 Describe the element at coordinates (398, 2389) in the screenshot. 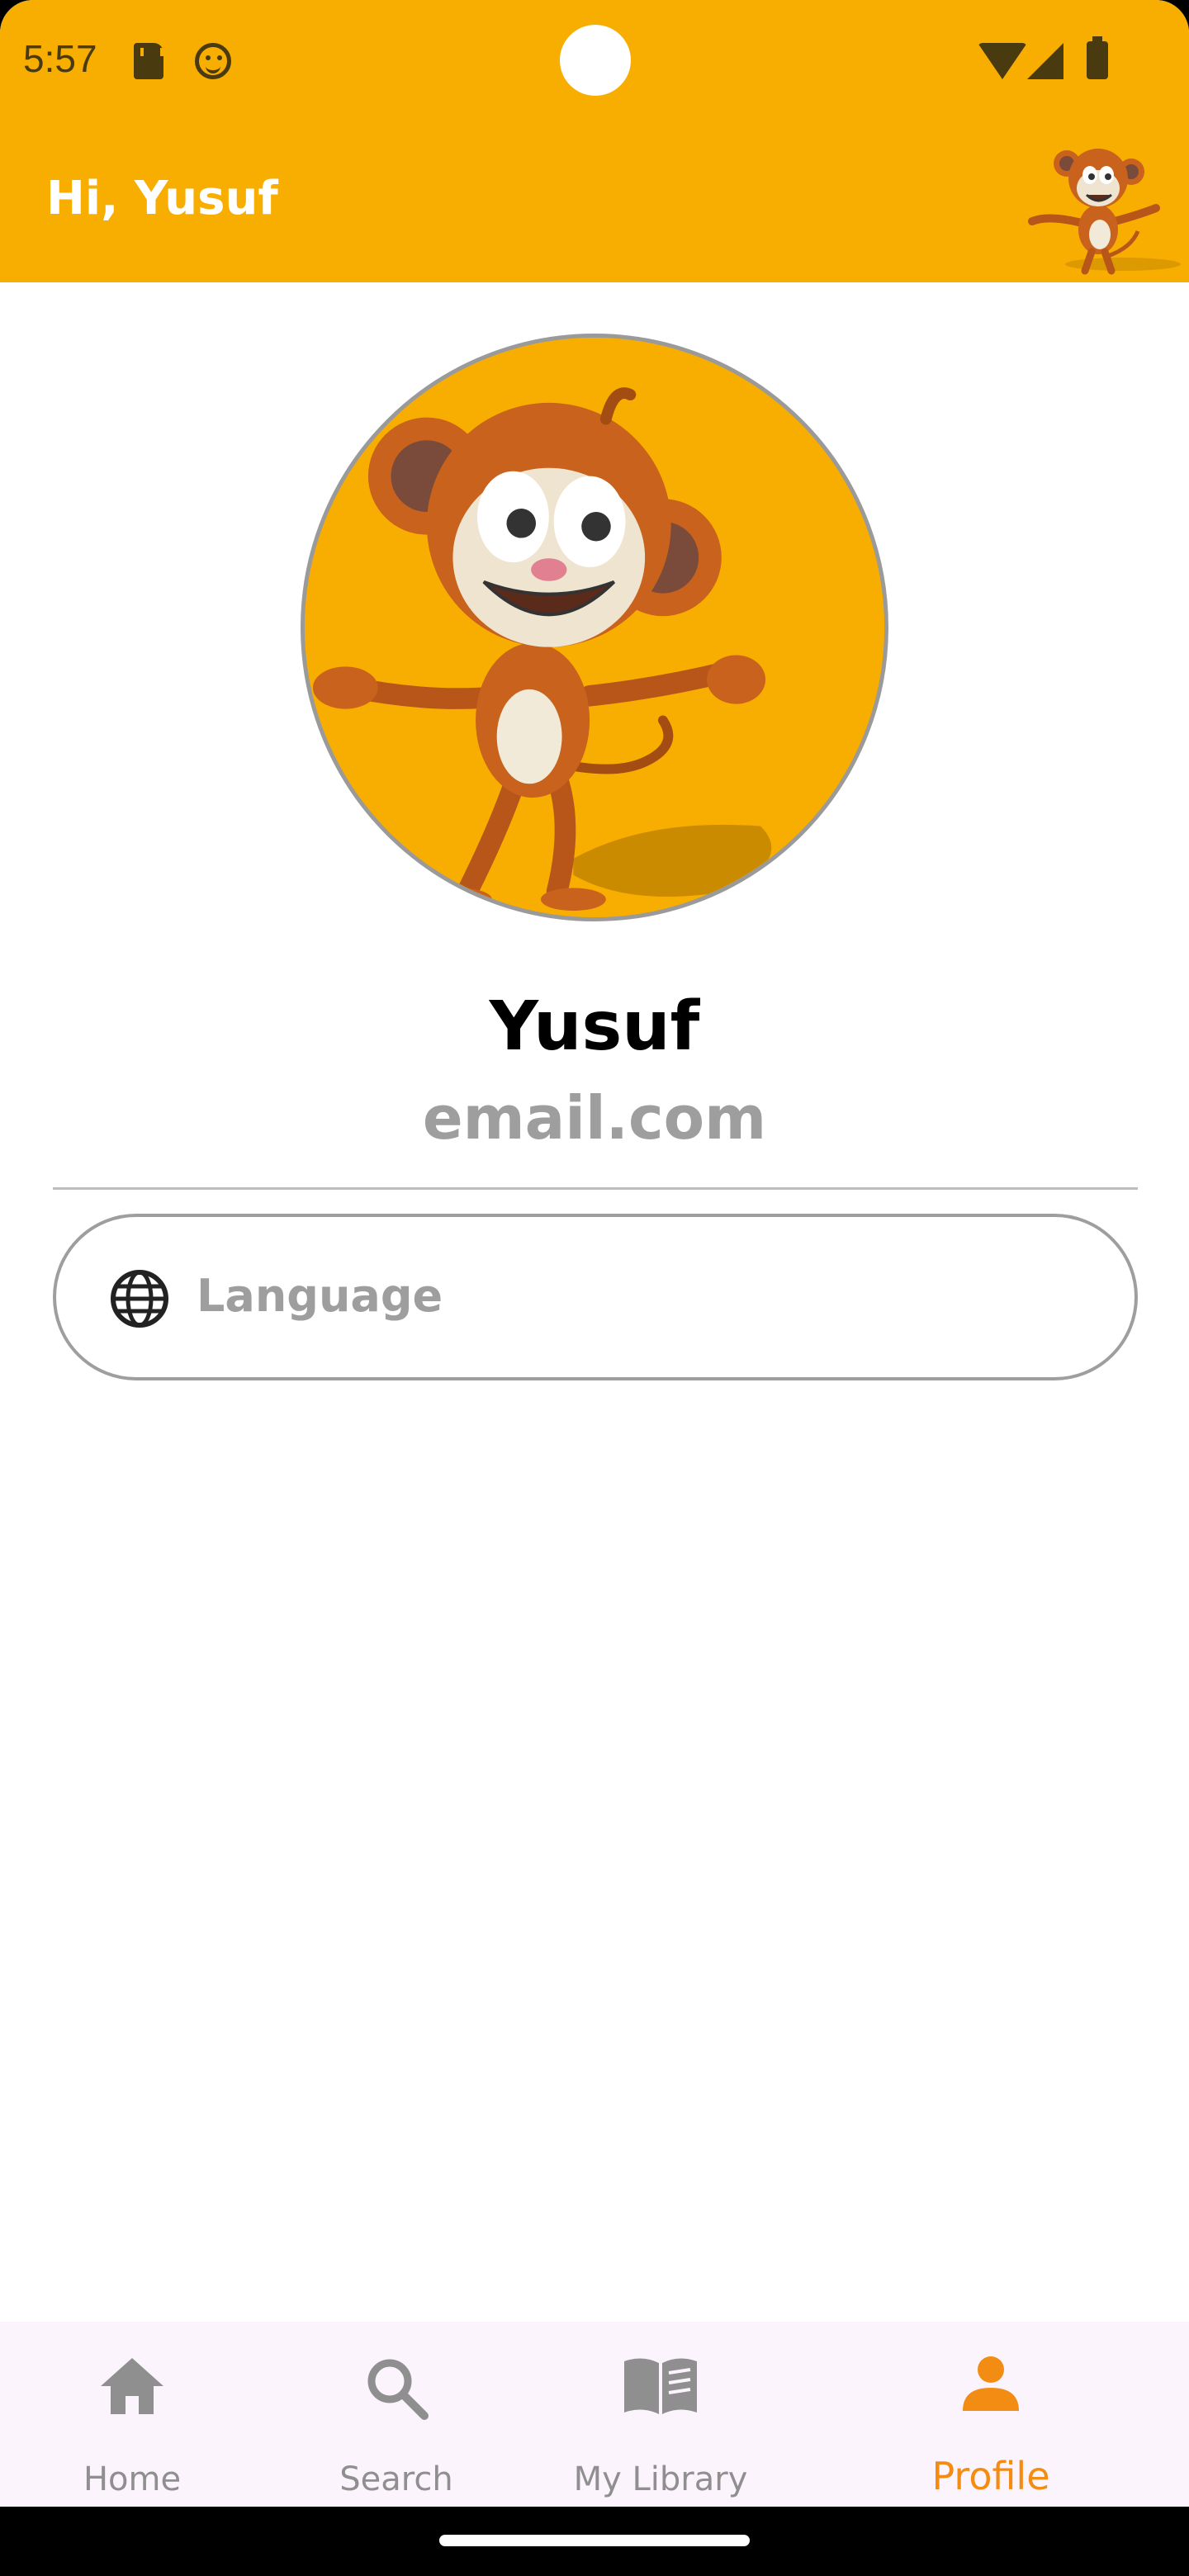

I see `search-icon` at that location.